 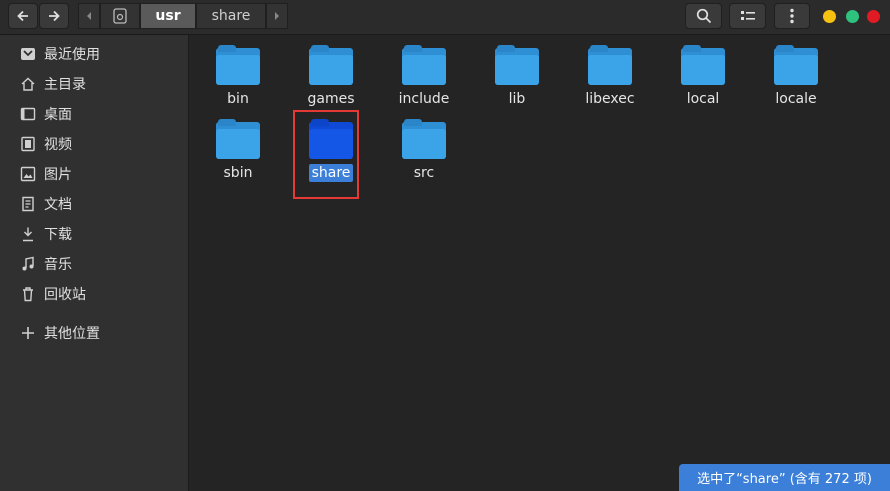 What do you see at coordinates (28, 54) in the screenshot?
I see `recent-icon` at bounding box center [28, 54].